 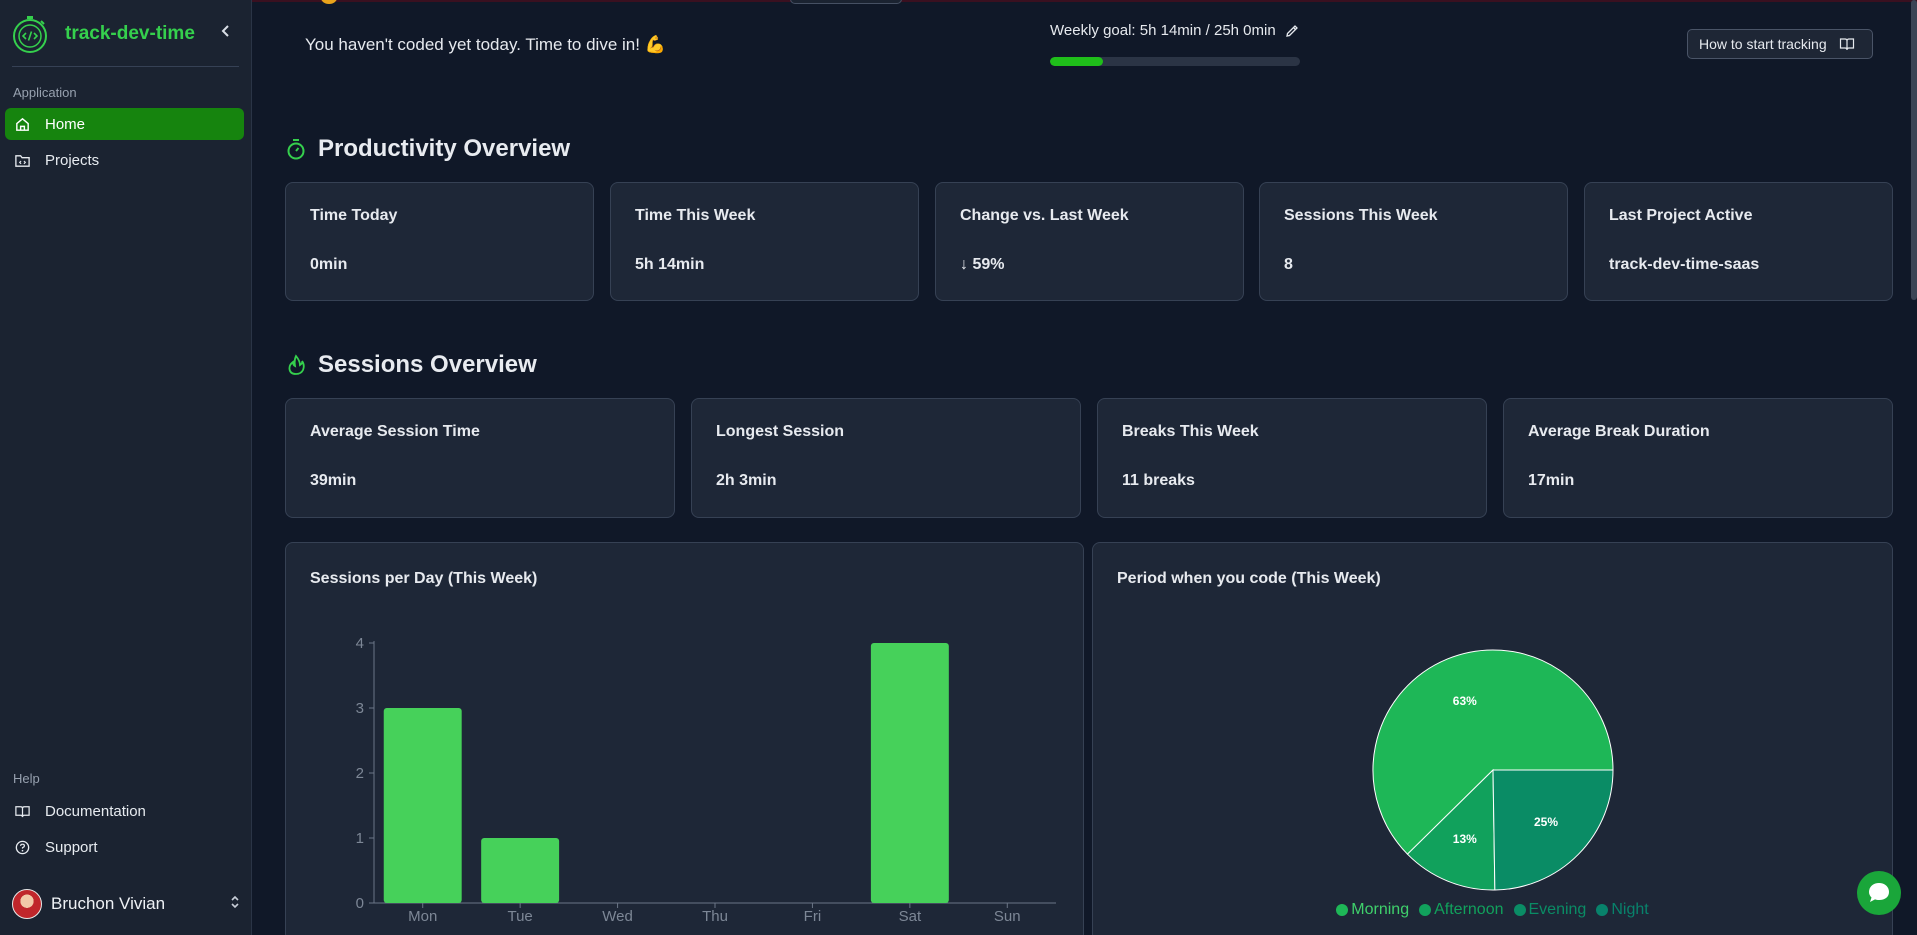 What do you see at coordinates (395, 431) in the screenshot?
I see `card-title: Average Session Time` at bounding box center [395, 431].